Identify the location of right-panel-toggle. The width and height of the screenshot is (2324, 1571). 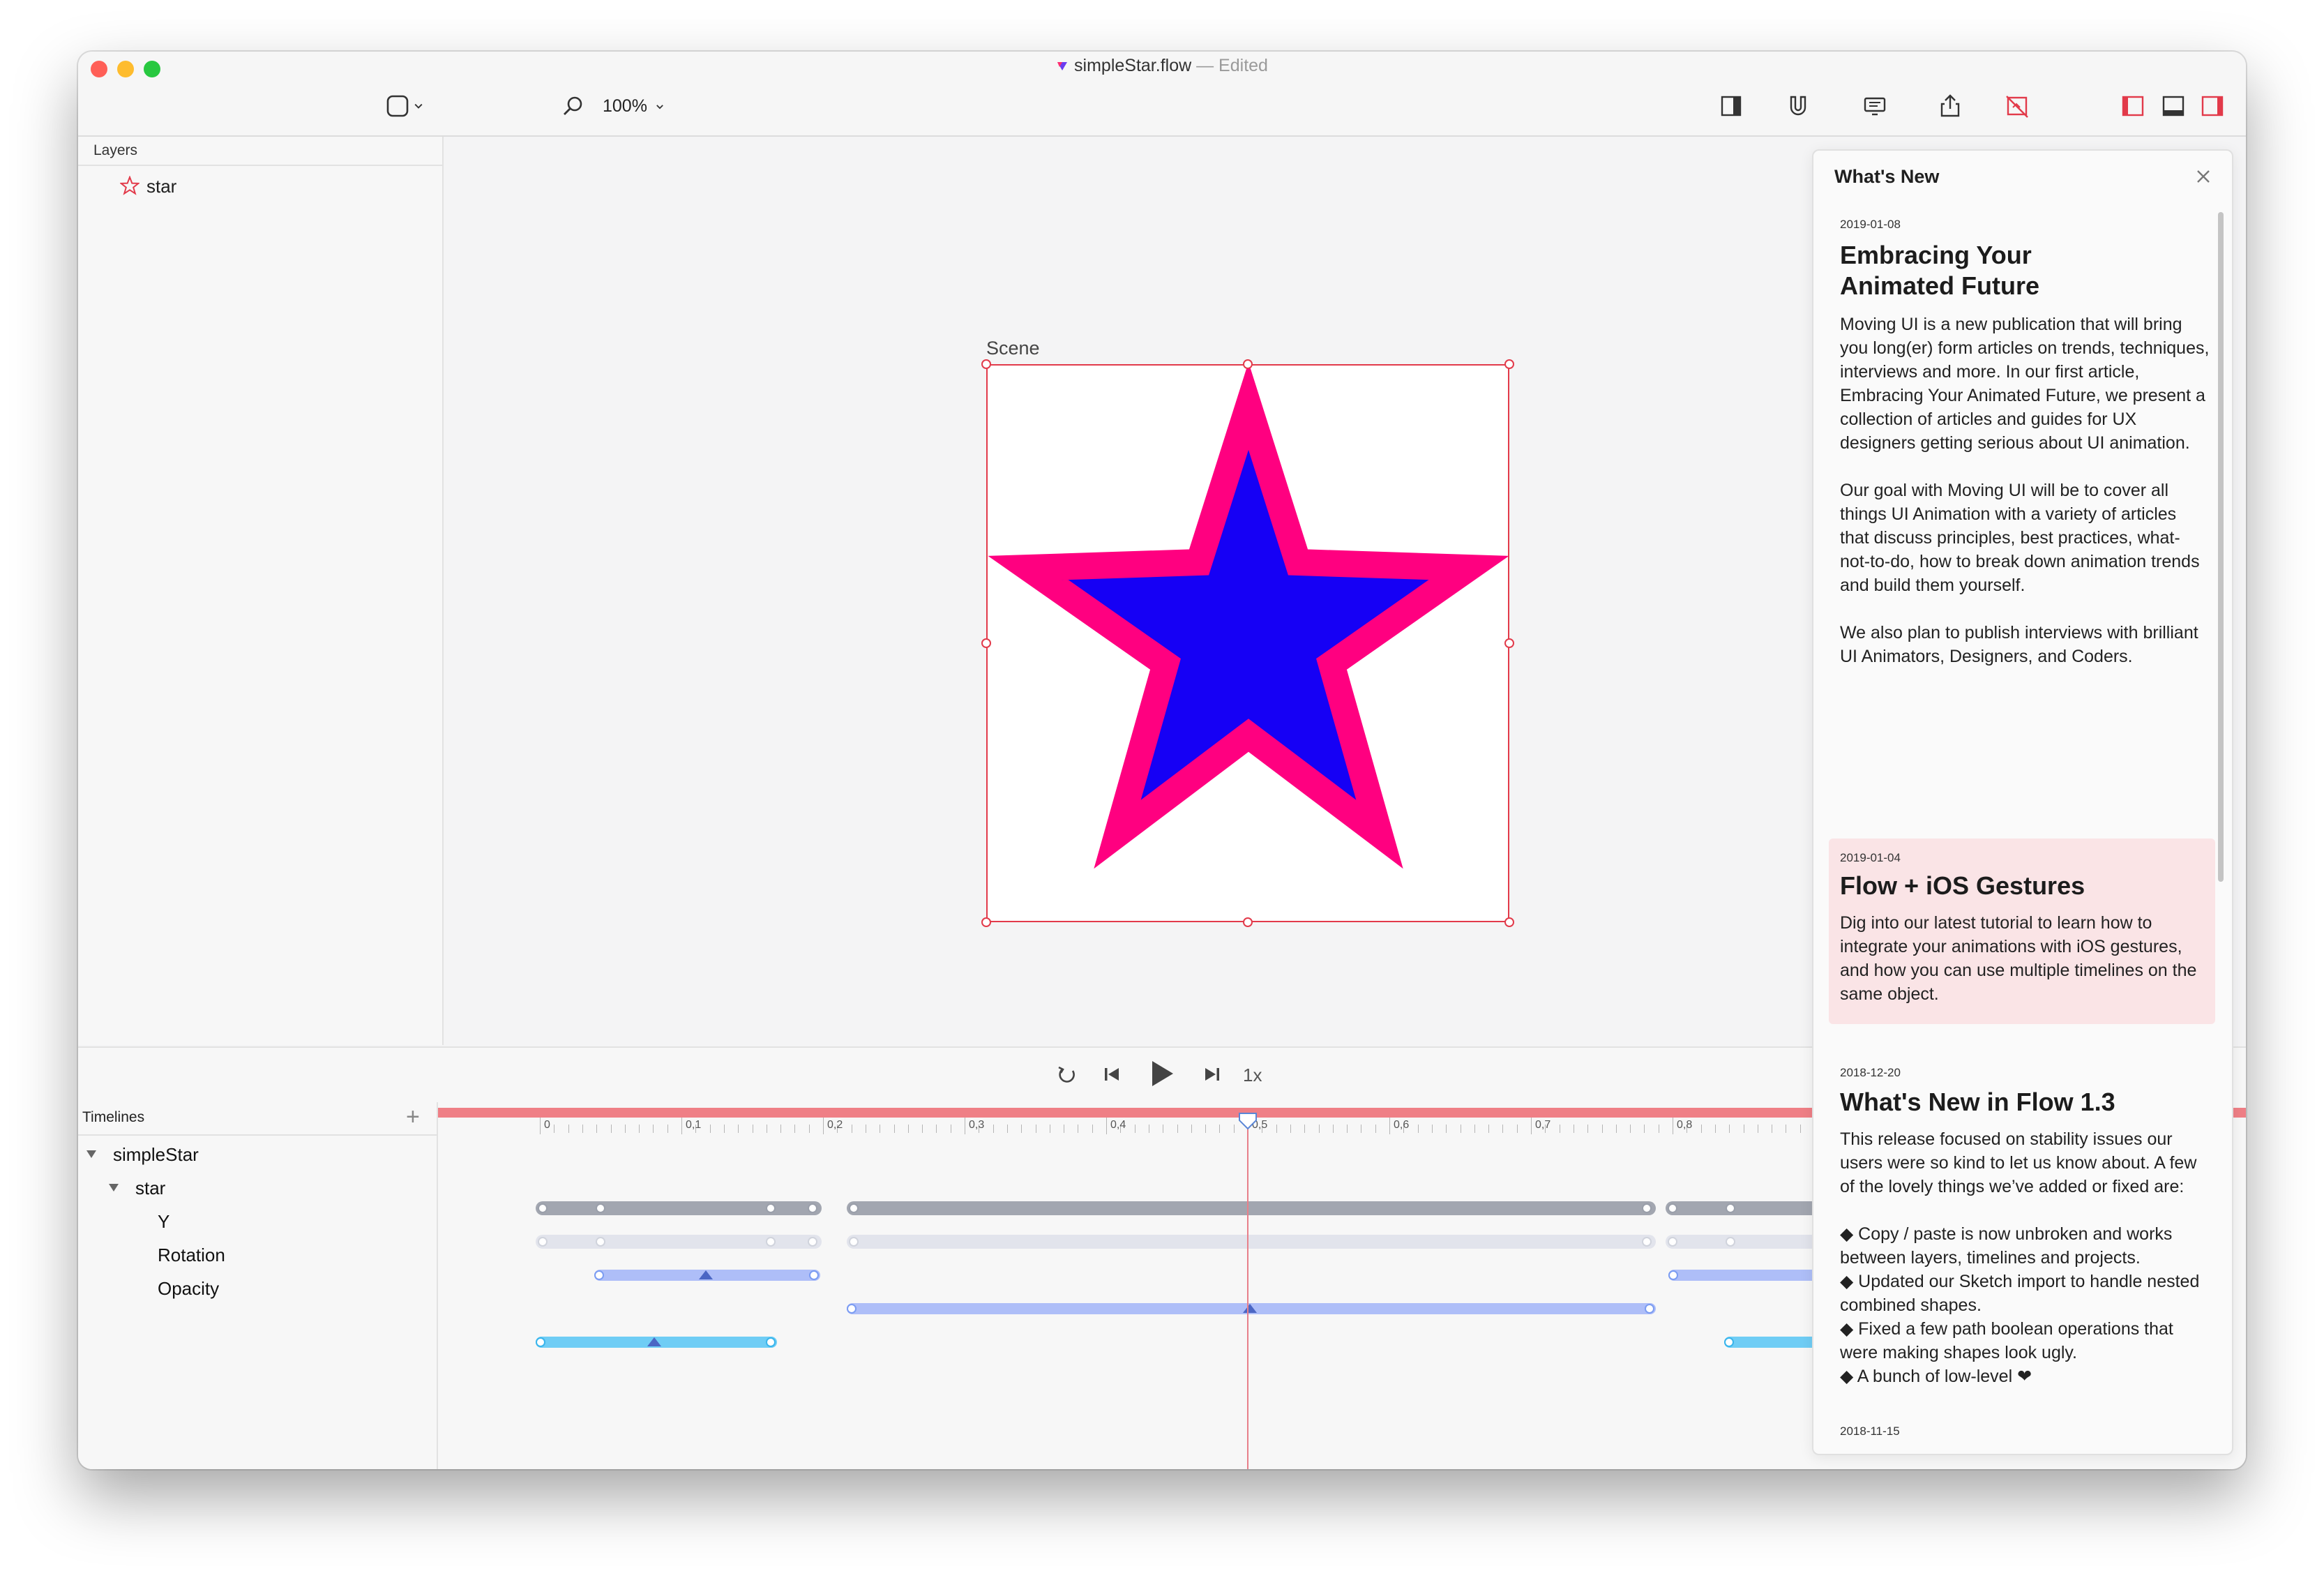
(2212, 106).